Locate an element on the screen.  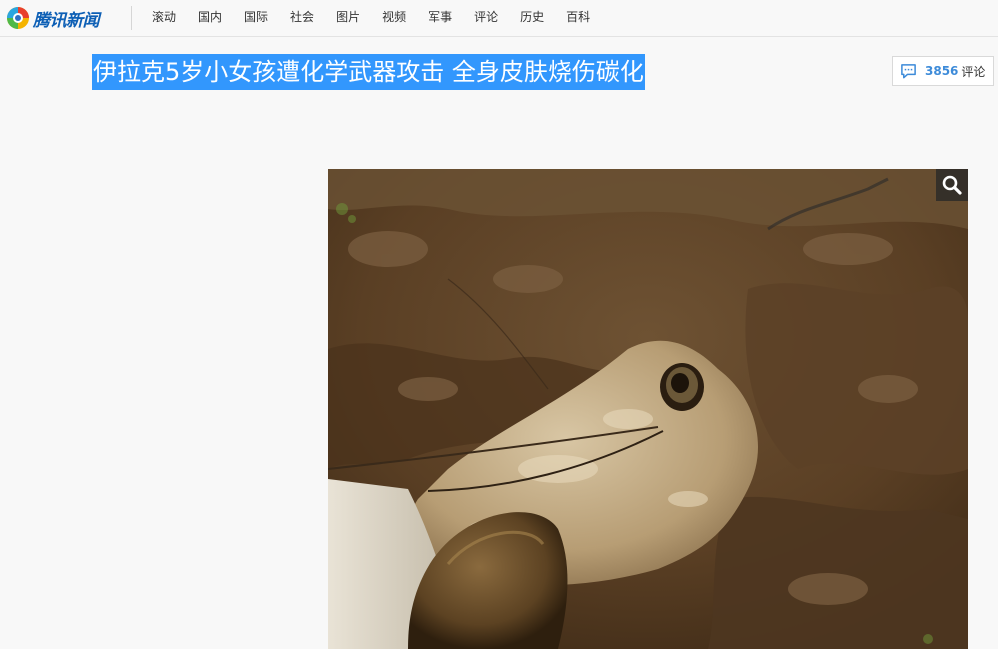
nav-item-military: 军事 is located at coordinates (440, 18).